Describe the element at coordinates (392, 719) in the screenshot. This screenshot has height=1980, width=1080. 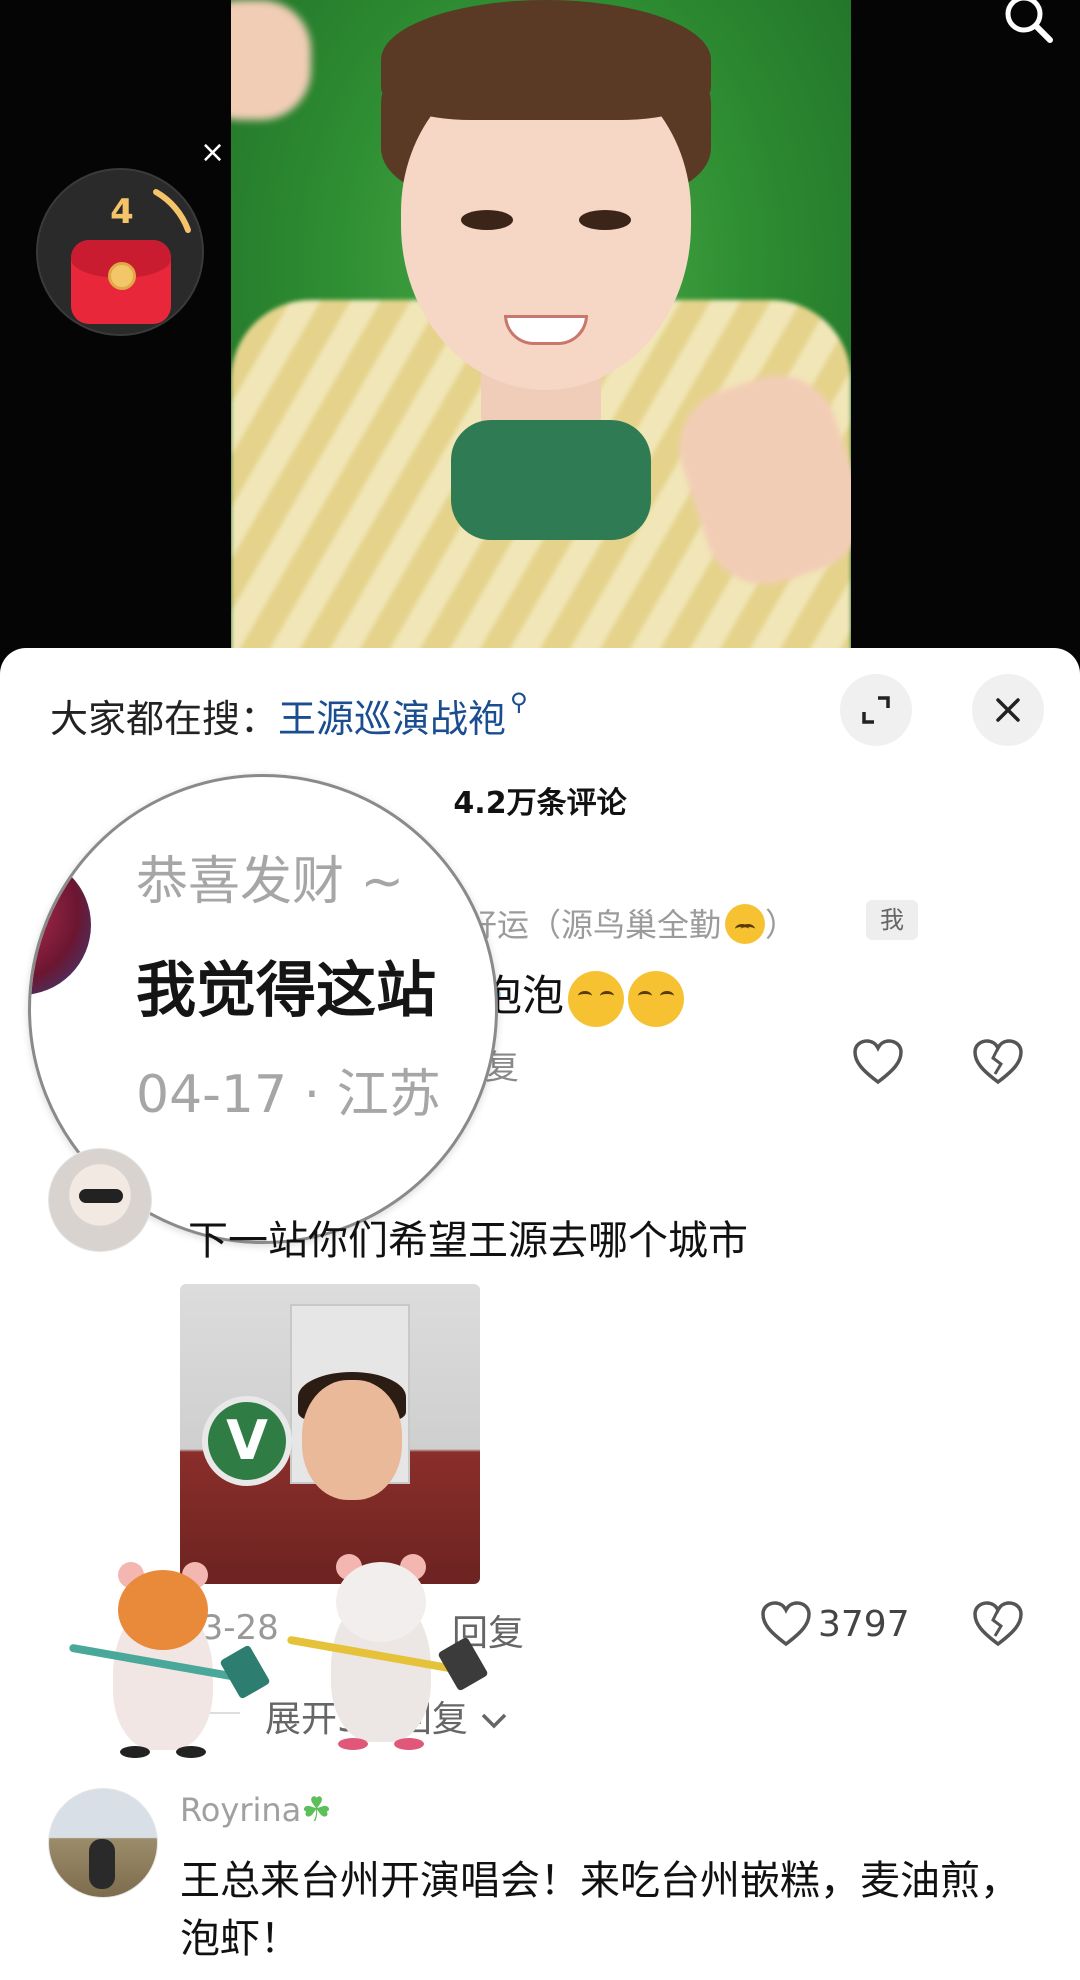
I see `hot-search-keyword: 王源巡演战袍` at that location.